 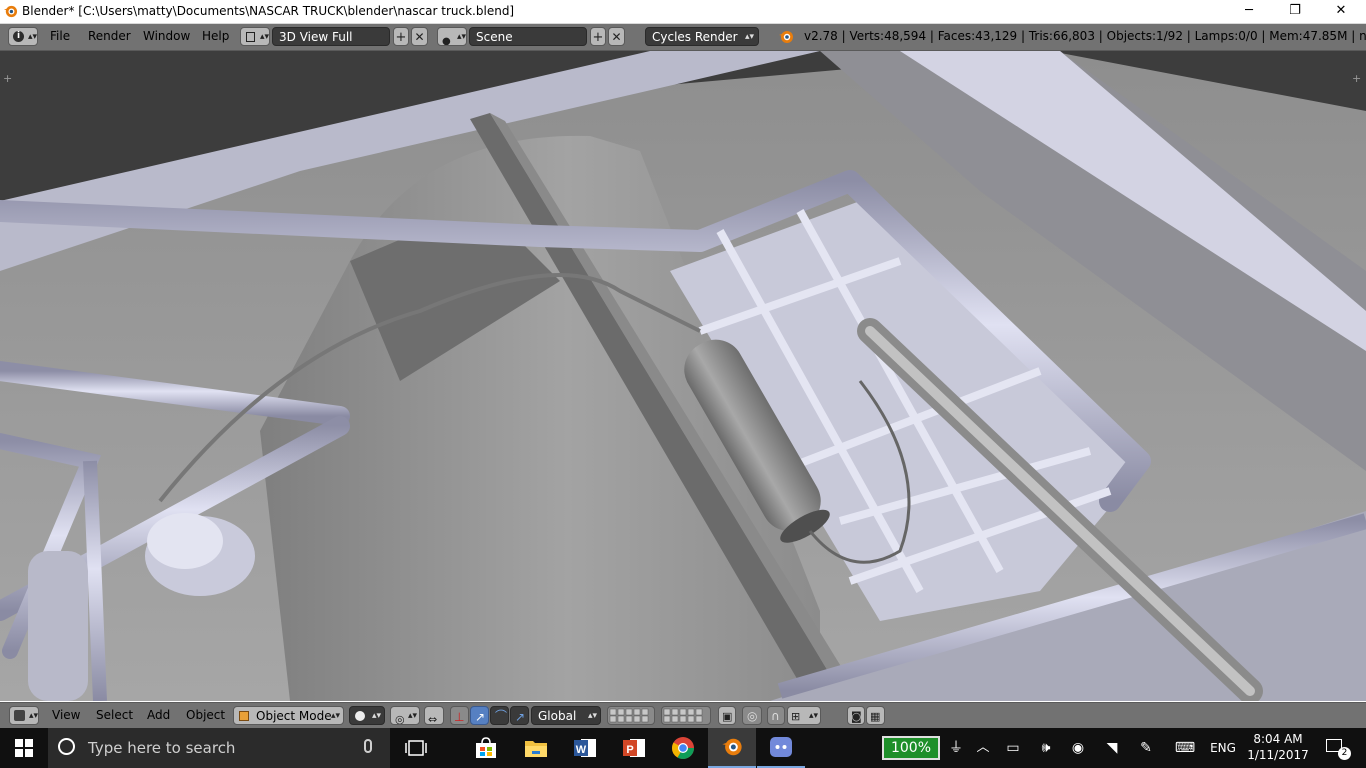 What do you see at coordinates (1078, 748) in the screenshot?
I see `steam-icon: ◉` at bounding box center [1078, 748].